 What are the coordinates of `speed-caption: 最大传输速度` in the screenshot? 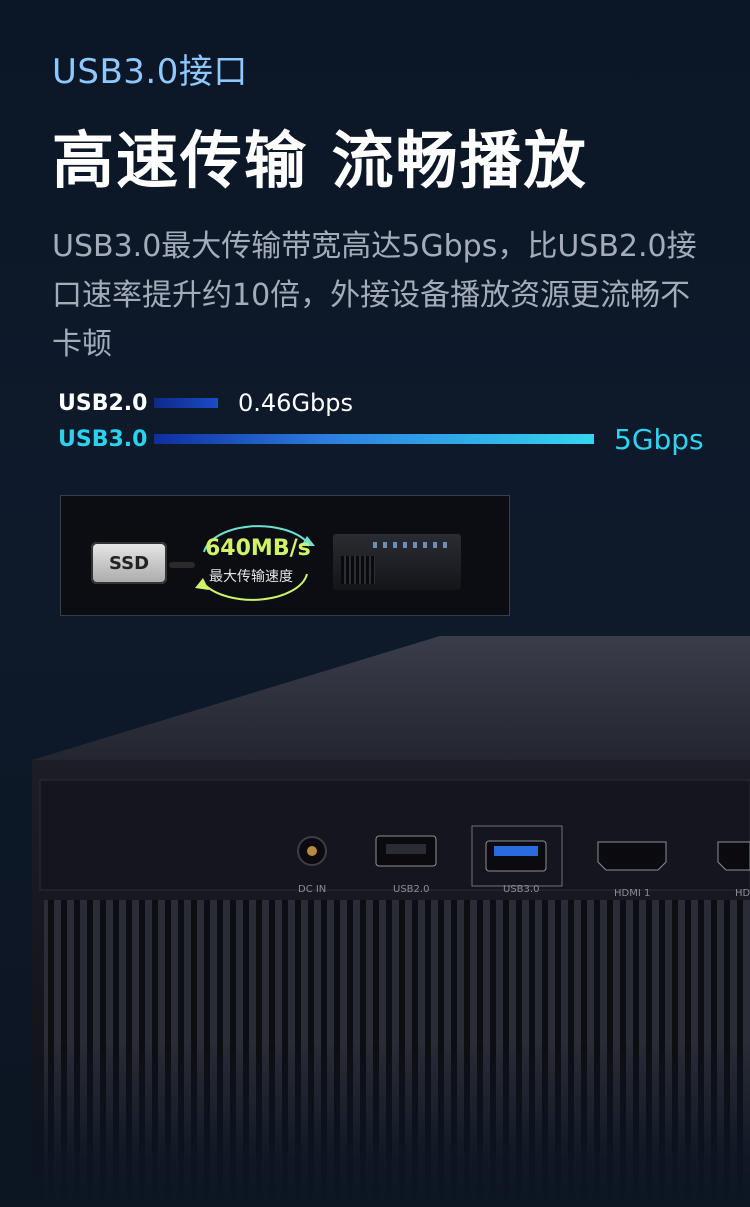 It's located at (251, 577).